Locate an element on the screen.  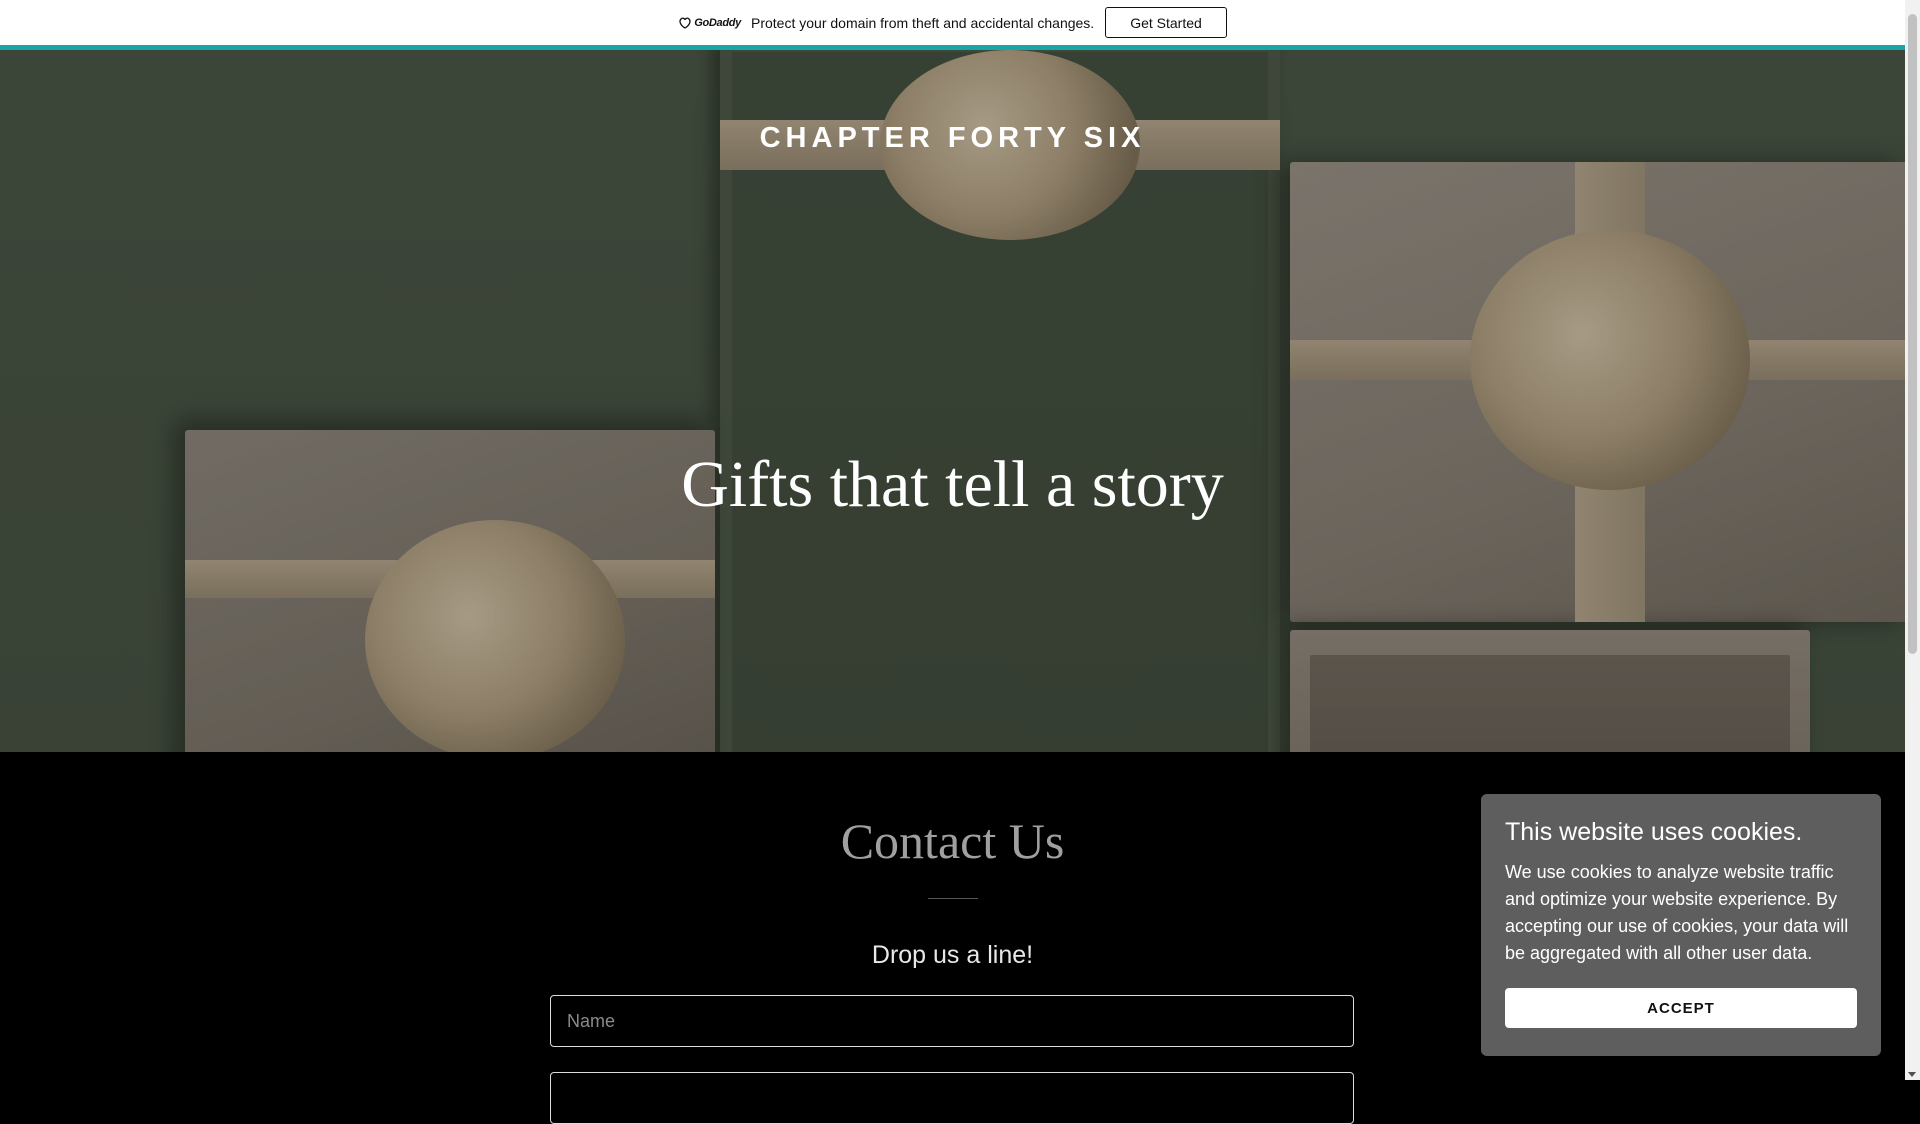
name-input is located at coordinates (952, 1021).